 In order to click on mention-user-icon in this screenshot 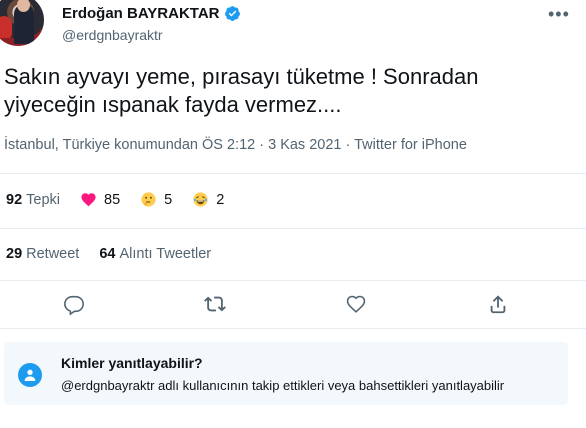, I will do `click(30, 375)`.